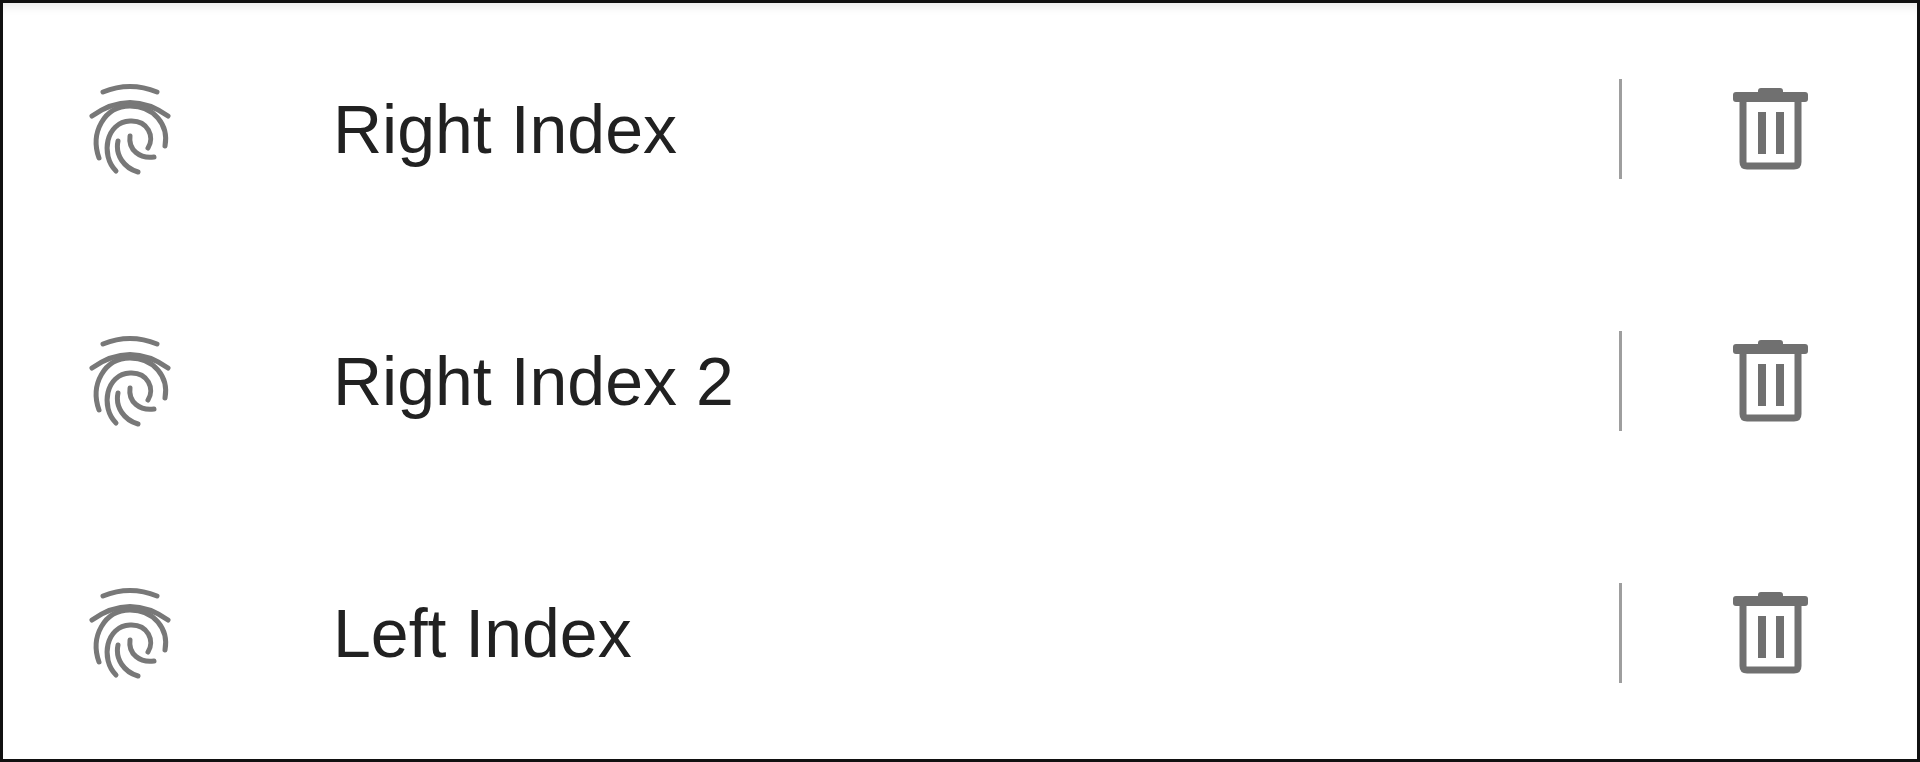  I want to click on fingerprint-name: Left Index, so click(482, 633).